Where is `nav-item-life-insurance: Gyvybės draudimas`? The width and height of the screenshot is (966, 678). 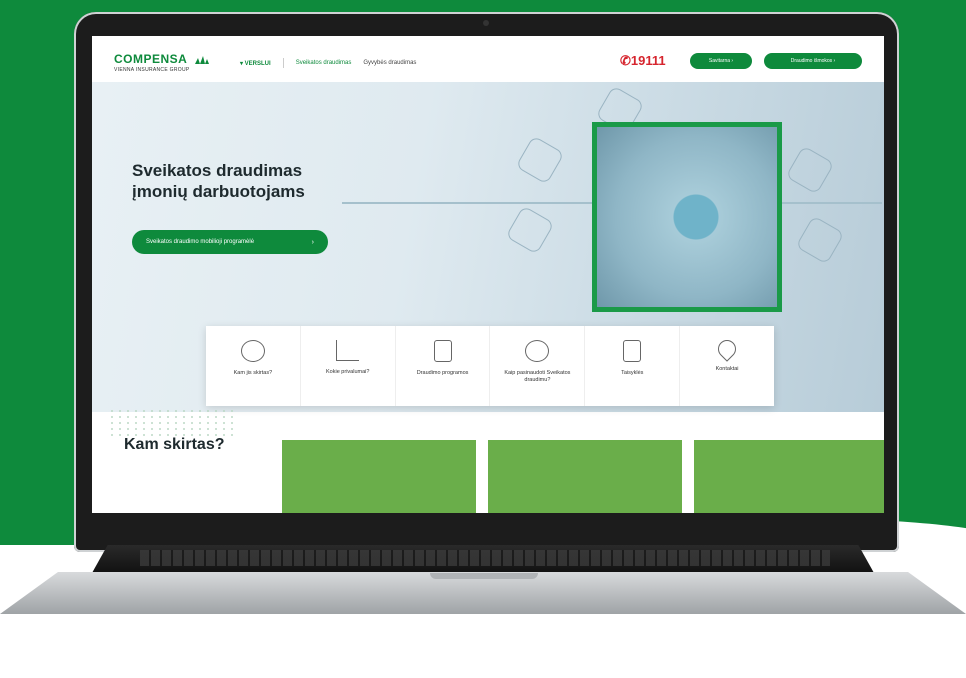 nav-item-life-insurance: Gyvybės draudimas is located at coordinates (389, 63).